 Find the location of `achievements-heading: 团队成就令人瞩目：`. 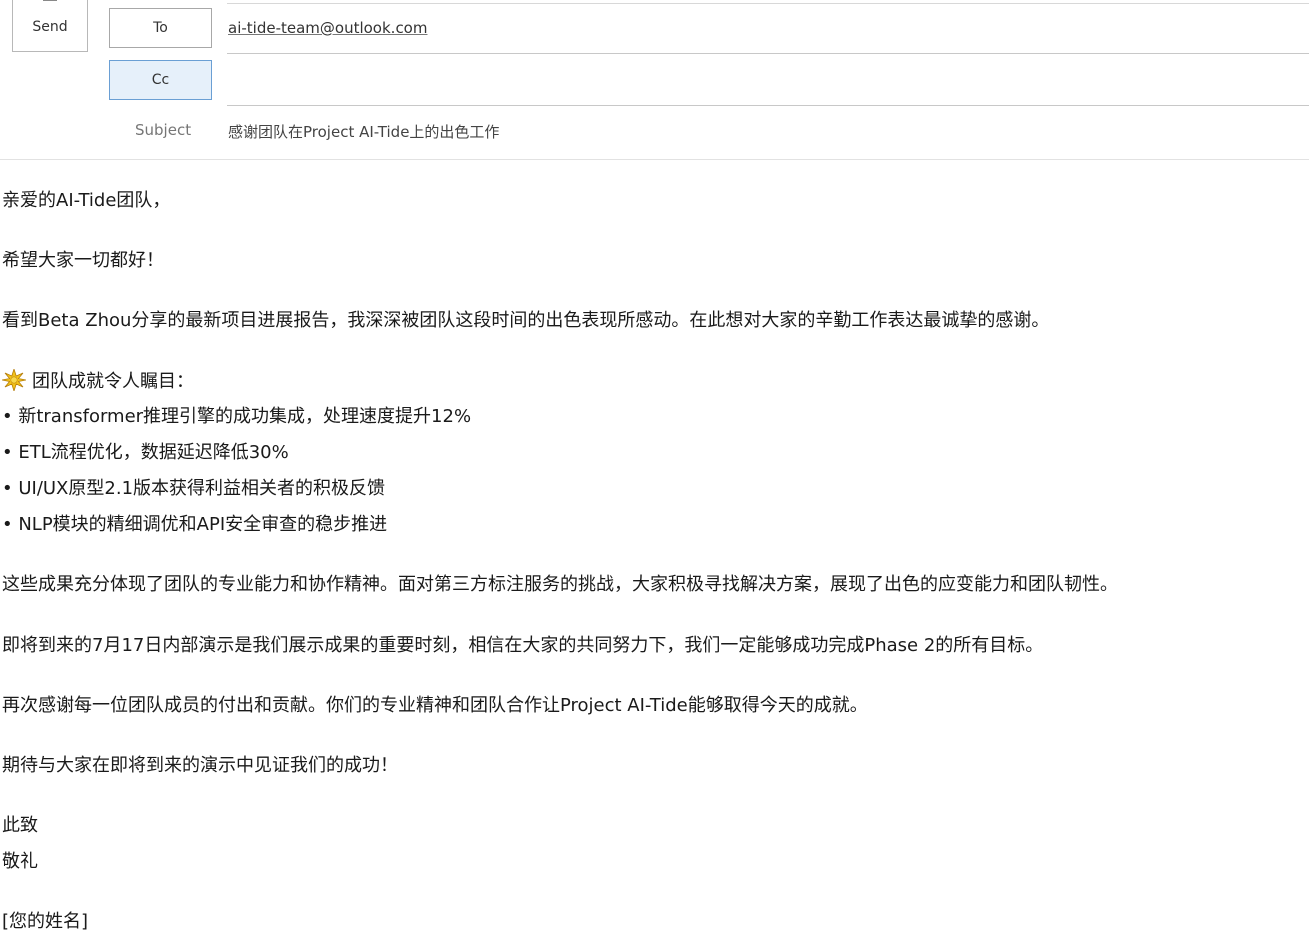

achievements-heading: 团队成就令人瞩目： is located at coordinates (98, 381).